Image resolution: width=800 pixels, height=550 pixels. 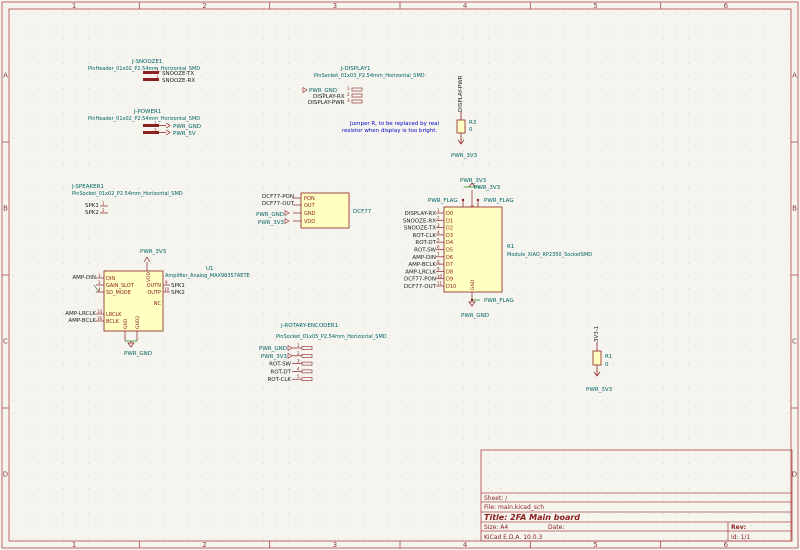 What do you see at coordinates (449, 272) in the screenshot?
I see `pin-label: D8` at bounding box center [449, 272].